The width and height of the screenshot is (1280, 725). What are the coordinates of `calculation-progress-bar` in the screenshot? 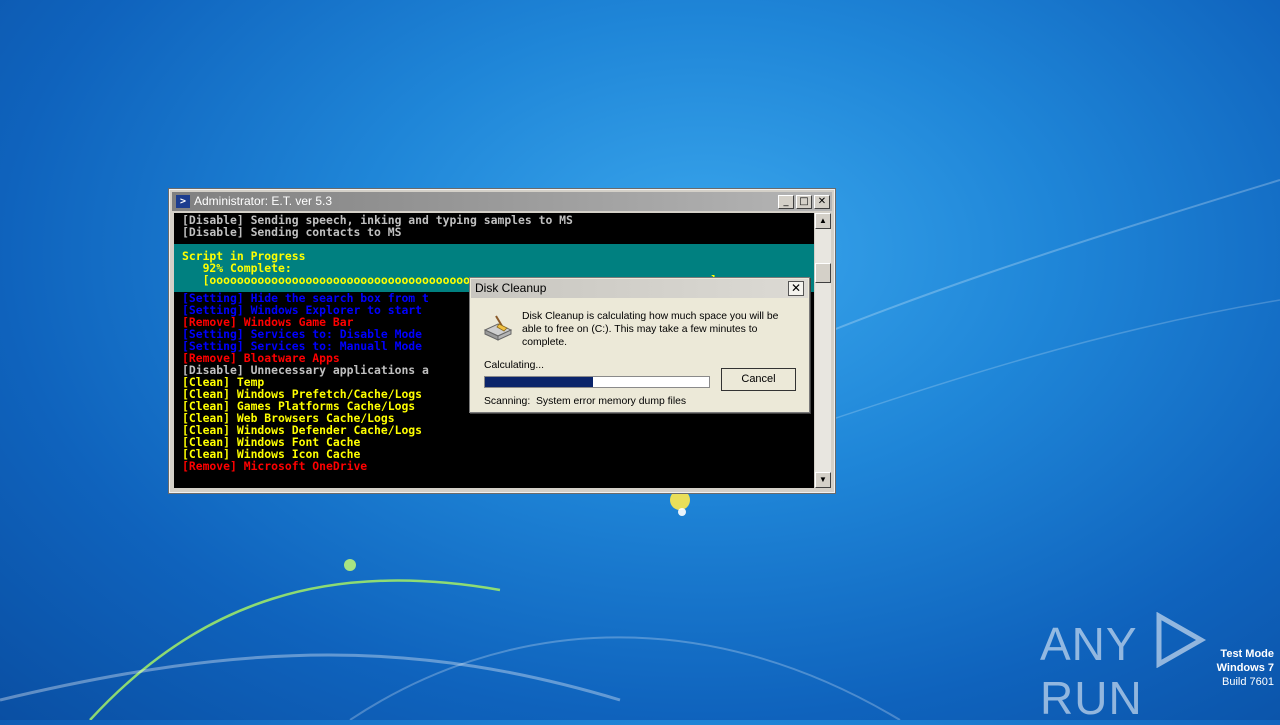 It's located at (597, 382).